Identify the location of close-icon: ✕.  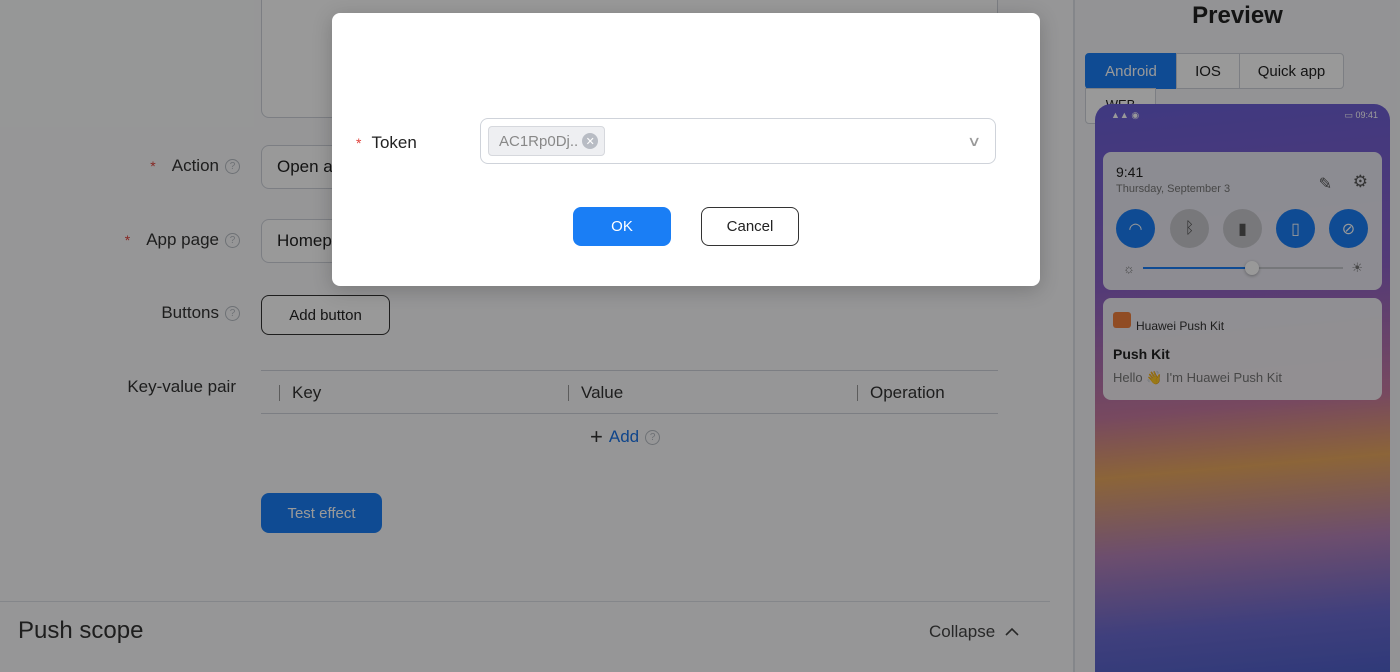
(590, 141).